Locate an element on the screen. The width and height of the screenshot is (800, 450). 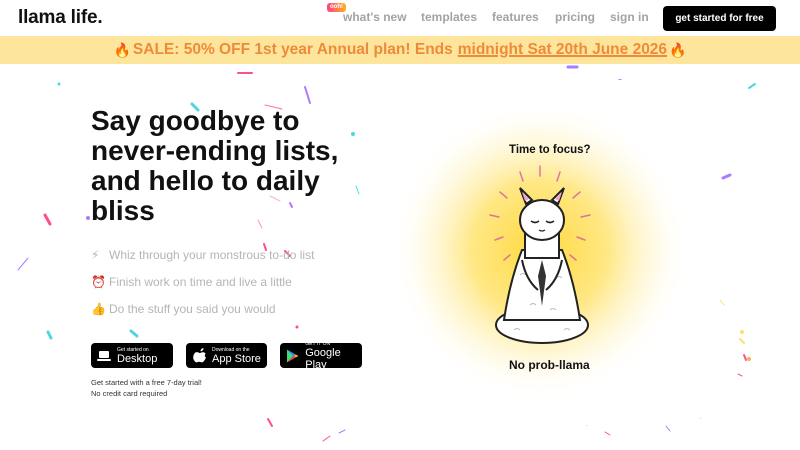
nav-templates: templates is located at coordinates (449, 17).